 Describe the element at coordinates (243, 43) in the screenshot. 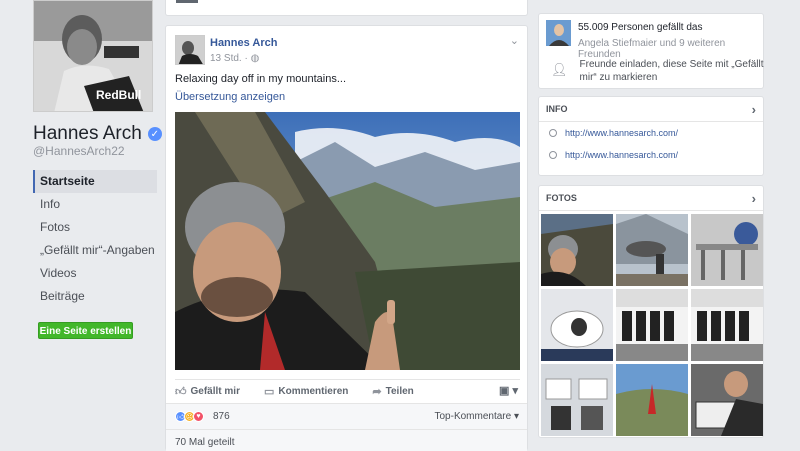

I see `post-author-name: Hannes Arch` at that location.